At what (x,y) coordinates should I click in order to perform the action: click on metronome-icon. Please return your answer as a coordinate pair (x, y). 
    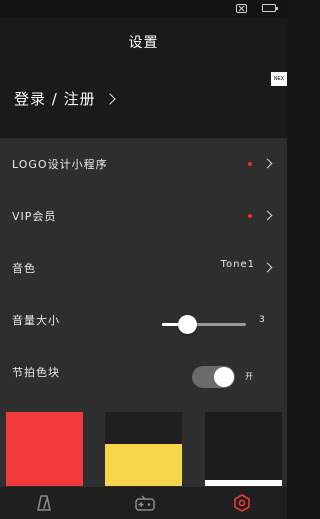
    Looking at the image, I should click on (44, 503).